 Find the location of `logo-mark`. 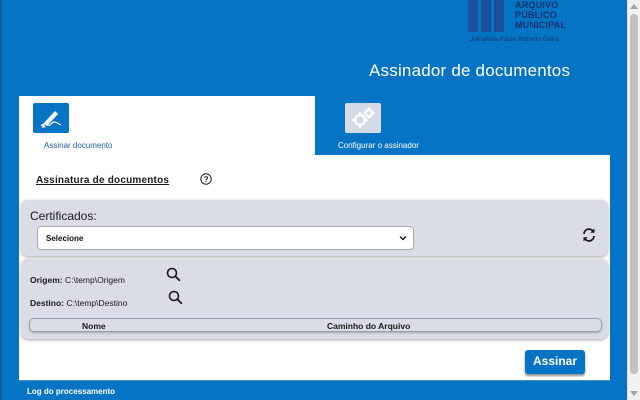

logo-mark is located at coordinates (486, 16).